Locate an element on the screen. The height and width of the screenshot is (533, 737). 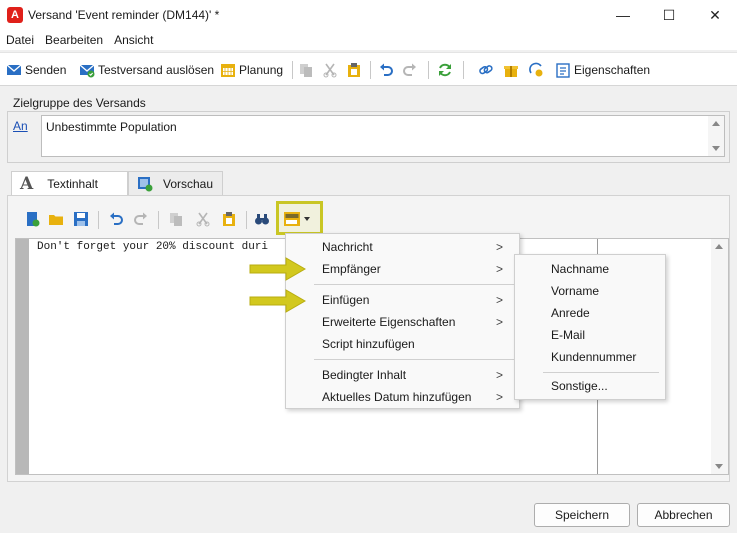
calendar-icon is located at coordinates (228, 70).